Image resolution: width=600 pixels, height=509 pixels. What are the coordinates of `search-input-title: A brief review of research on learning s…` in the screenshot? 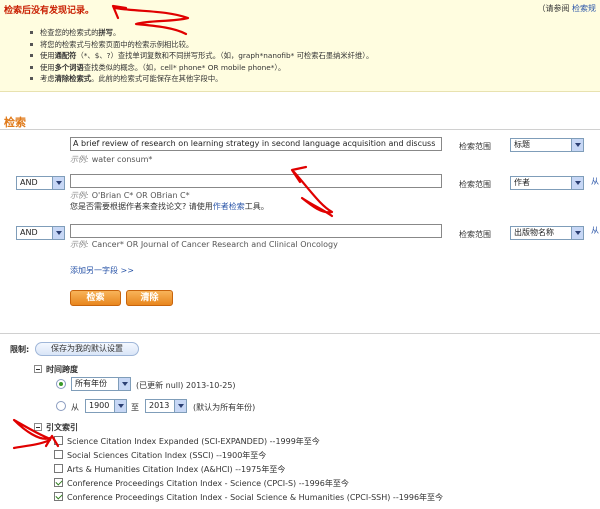 It's located at (256, 144).